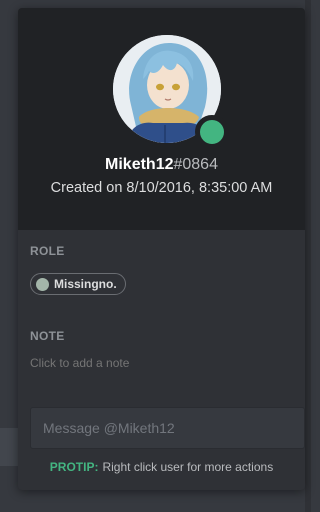  What do you see at coordinates (171, 92) in the screenshot?
I see `avatar-container` at bounding box center [171, 92].